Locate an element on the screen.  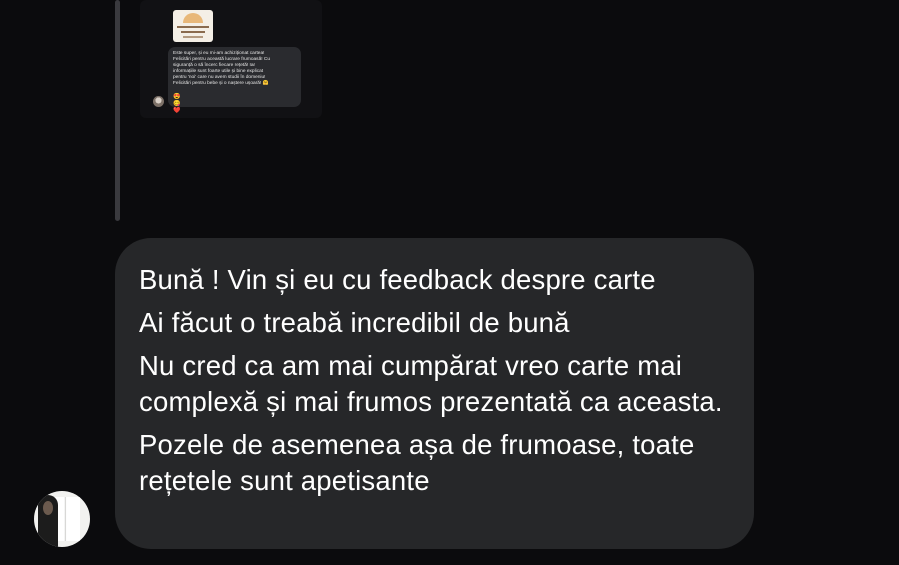
heart-eyes-emoji-icon: 😍 is located at coordinates (177, 97).